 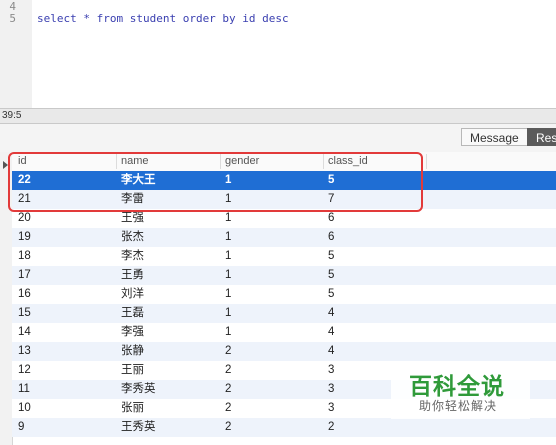 I want to click on editor-status-bar: 39:5, so click(x=278, y=116).